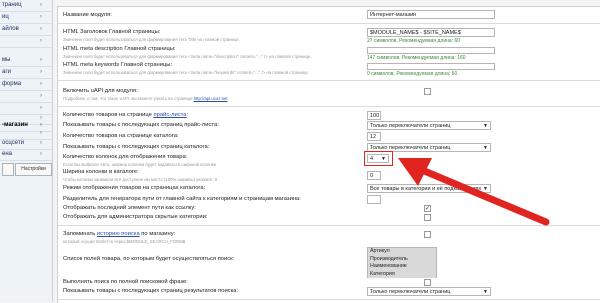 Image resolution: width=600 pixels, height=303 pixels. What do you see at coordinates (121, 136) in the screenshot?
I see `products-in-catalog-label: Количество товаров на странице каталога:` at bounding box center [121, 136].